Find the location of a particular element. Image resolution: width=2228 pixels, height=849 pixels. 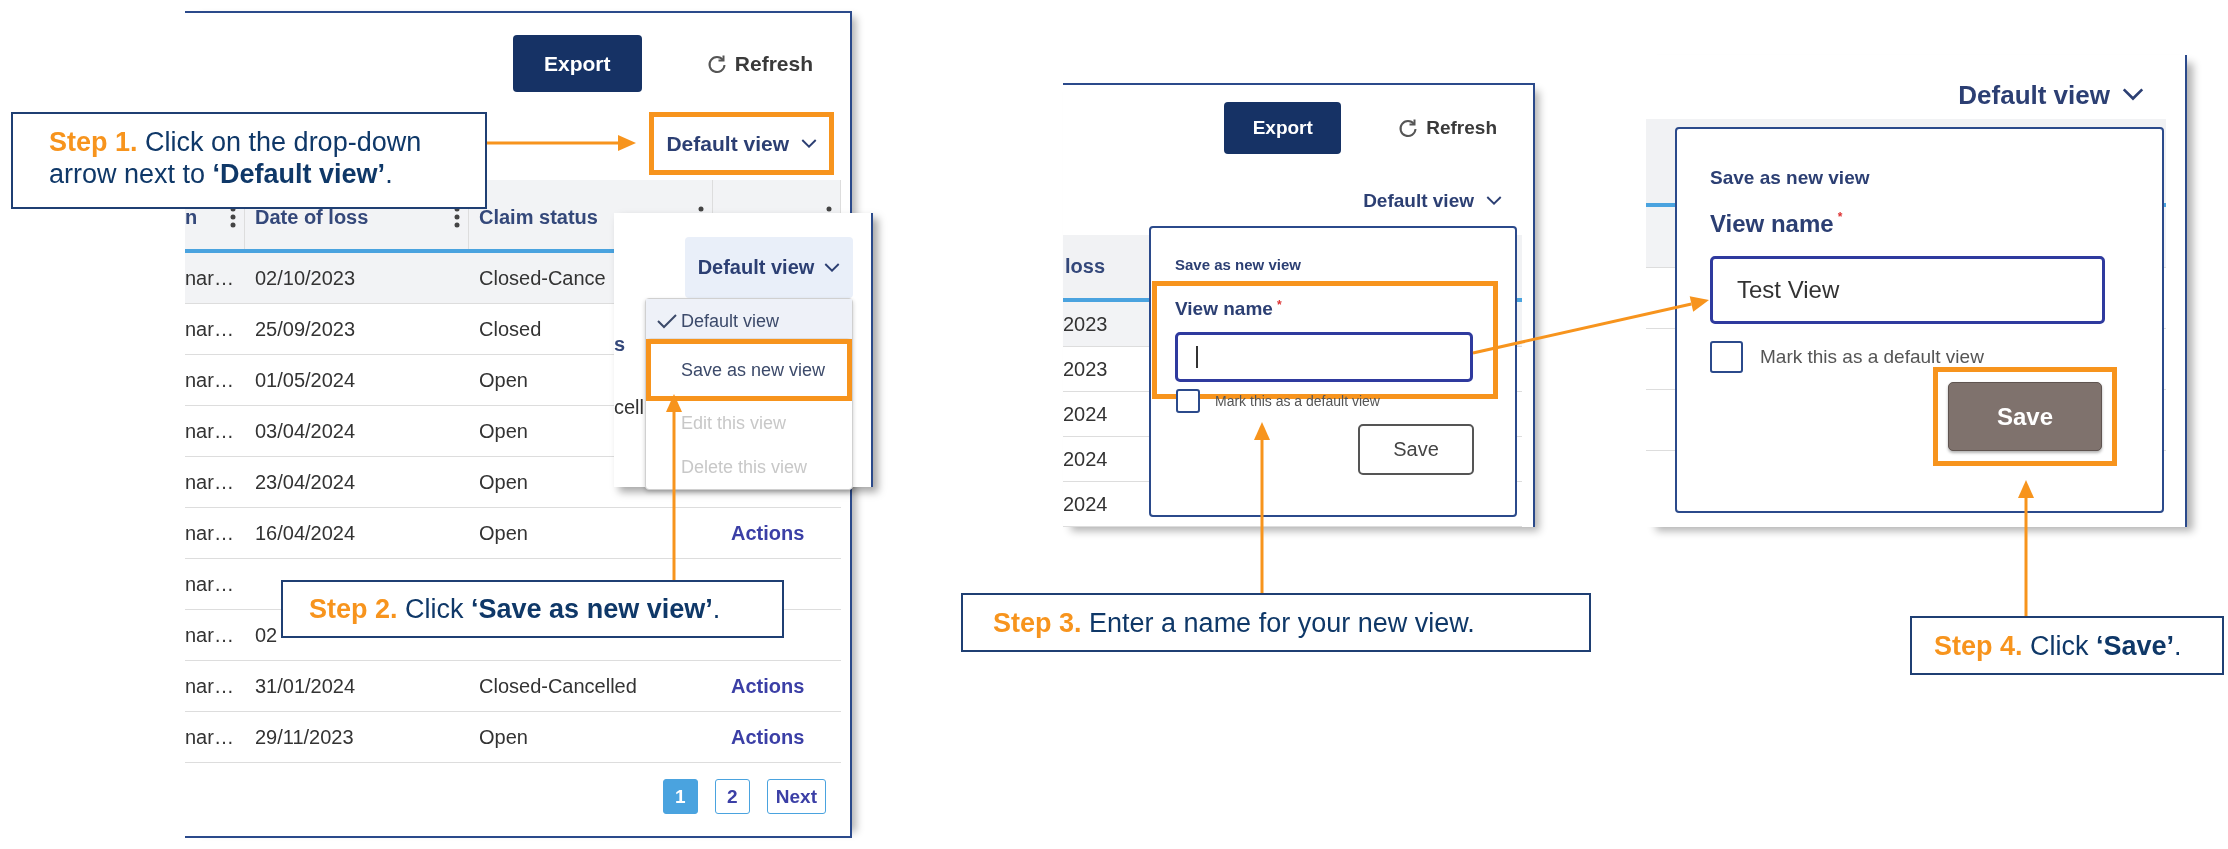

table-cell: 23/04/2024 is located at coordinates (305, 482).